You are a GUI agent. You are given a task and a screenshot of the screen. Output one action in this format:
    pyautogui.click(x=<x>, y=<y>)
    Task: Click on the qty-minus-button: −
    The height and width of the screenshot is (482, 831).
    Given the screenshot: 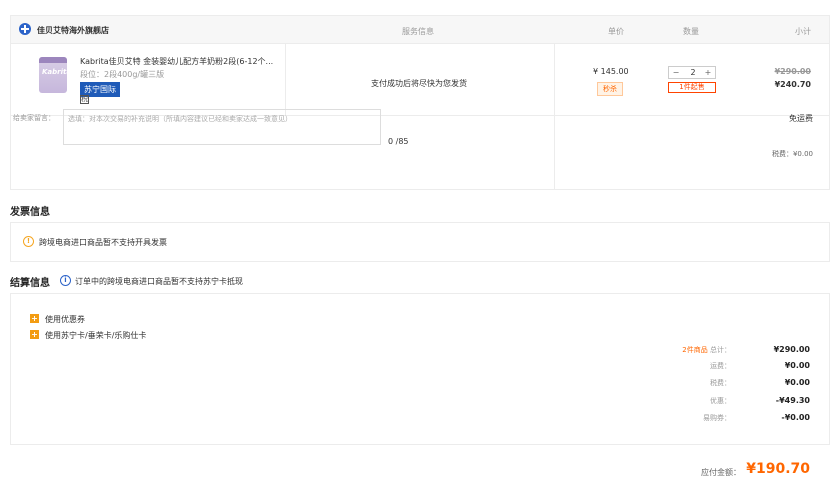 What is the action you would take?
    pyautogui.click(x=676, y=72)
    